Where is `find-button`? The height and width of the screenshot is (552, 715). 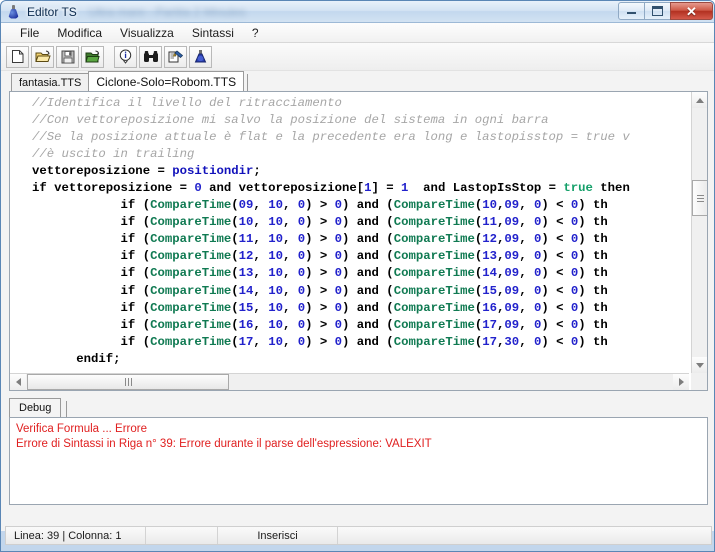 find-button is located at coordinates (150, 56).